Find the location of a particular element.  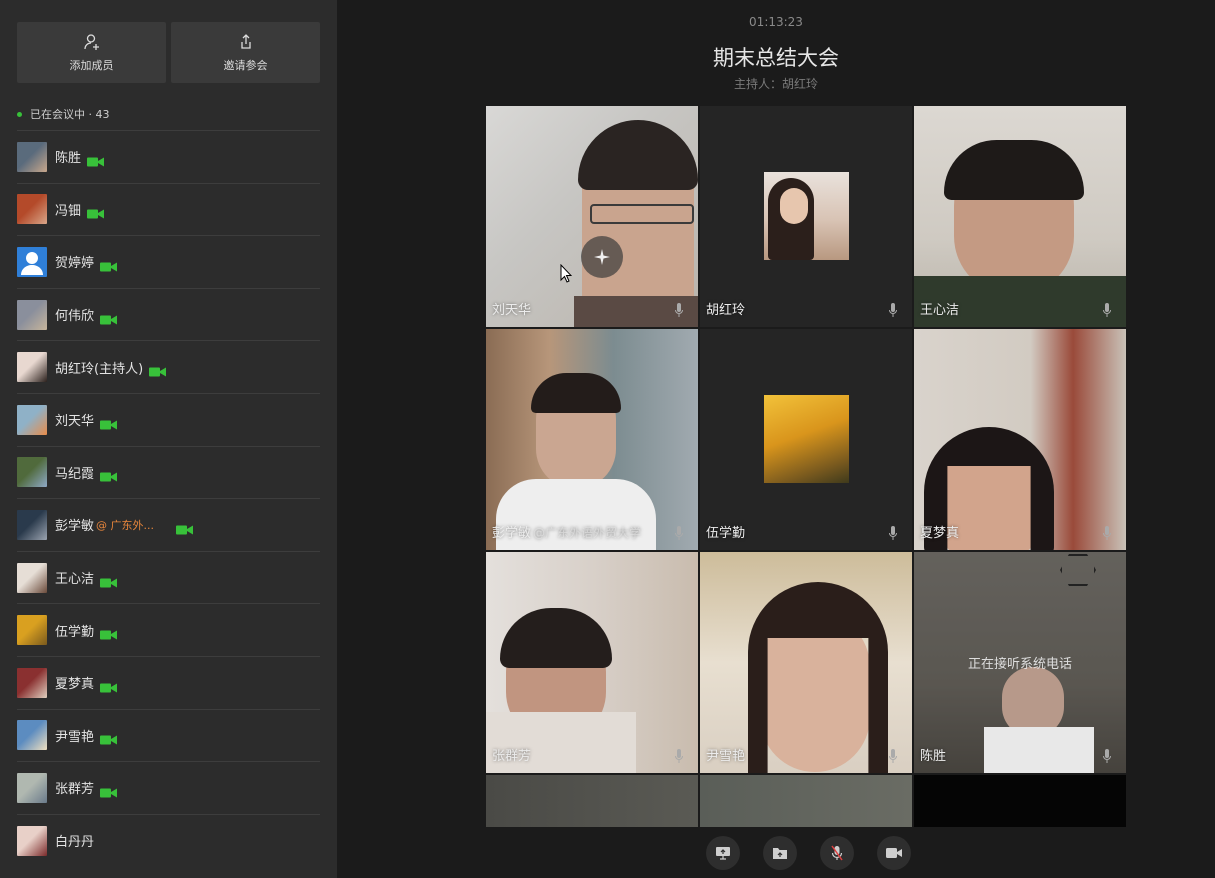

participant-count-text: 已在会议中 · 43 is located at coordinates (70, 114).